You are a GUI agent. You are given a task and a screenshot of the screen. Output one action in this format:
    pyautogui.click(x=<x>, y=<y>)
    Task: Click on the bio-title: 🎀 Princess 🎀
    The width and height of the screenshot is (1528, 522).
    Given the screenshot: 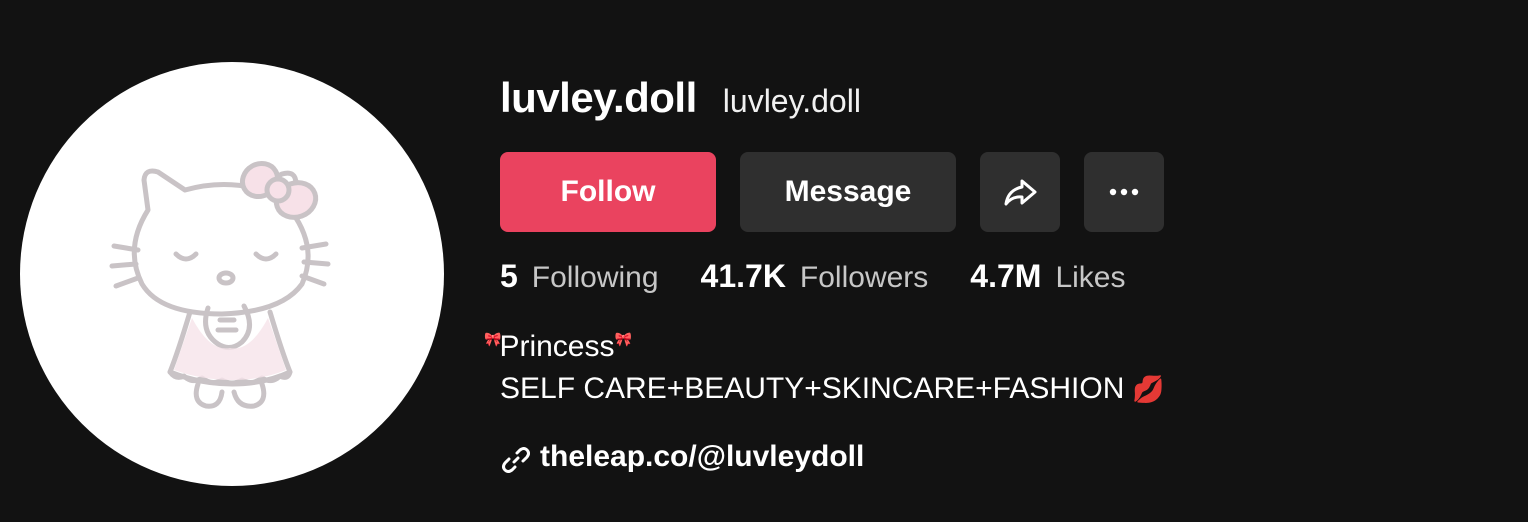 What is the action you would take?
    pyautogui.click(x=558, y=347)
    